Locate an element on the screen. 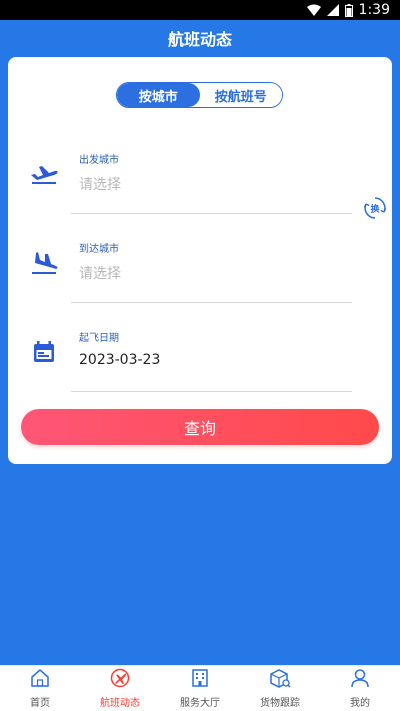  arrival-placeholder: 请选择 is located at coordinates (100, 274).